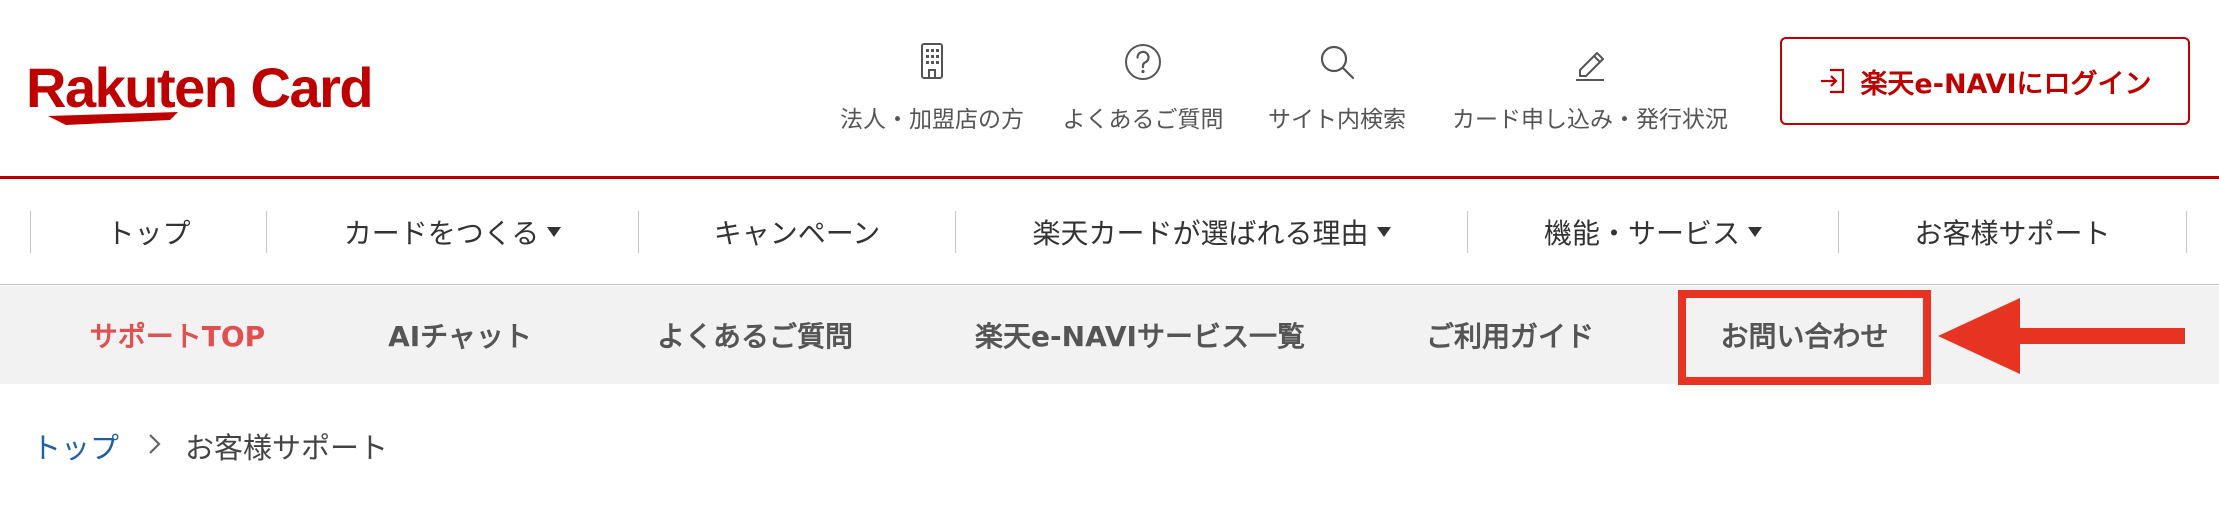 The image size is (2219, 513). I want to click on pencil-icon, so click(1590, 66).